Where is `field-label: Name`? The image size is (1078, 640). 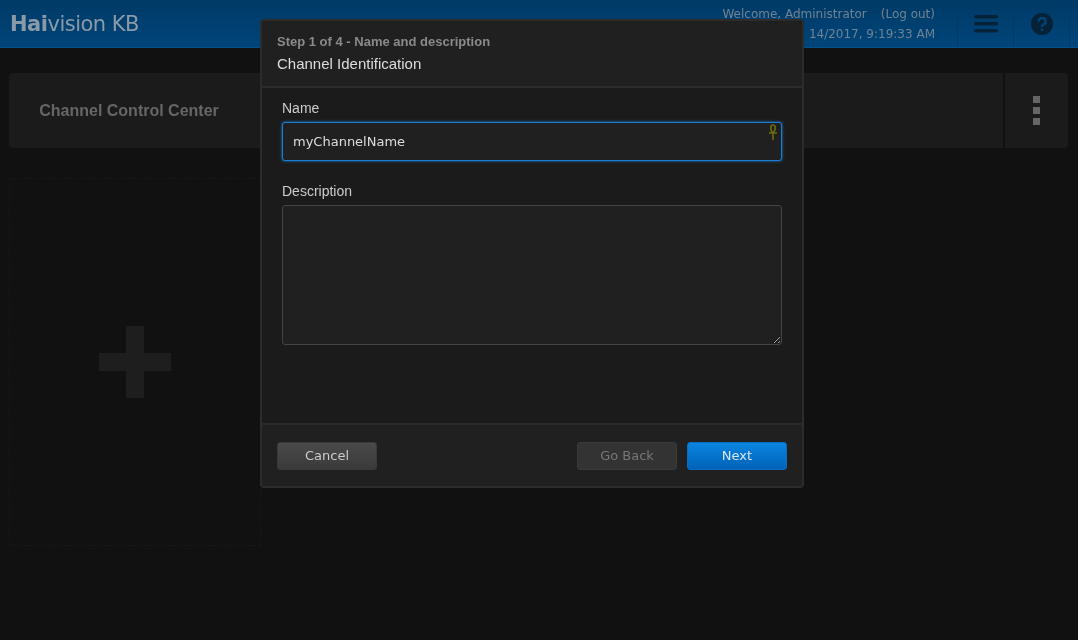 field-label: Name is located at coordinates (301, 108).